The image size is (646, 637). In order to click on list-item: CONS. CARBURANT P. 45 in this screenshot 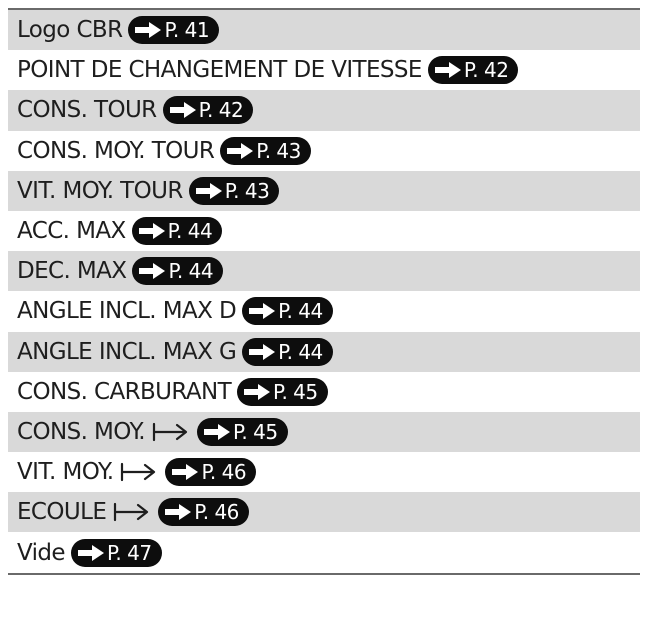, I will do `click(324, 391)`.